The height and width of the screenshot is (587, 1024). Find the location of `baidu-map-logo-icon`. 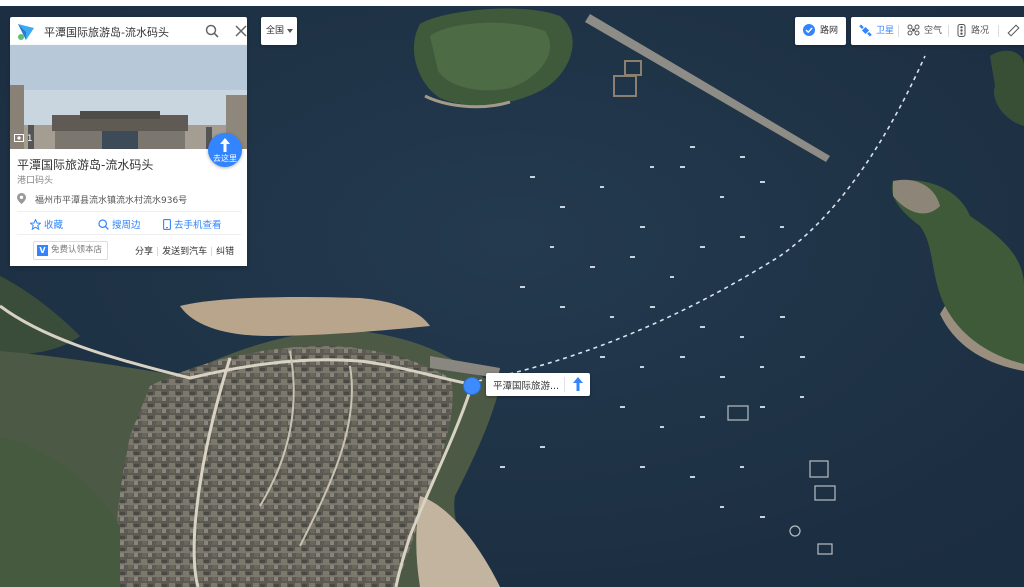

baidu-map-logo-icon is located at coordinates (26, 32).